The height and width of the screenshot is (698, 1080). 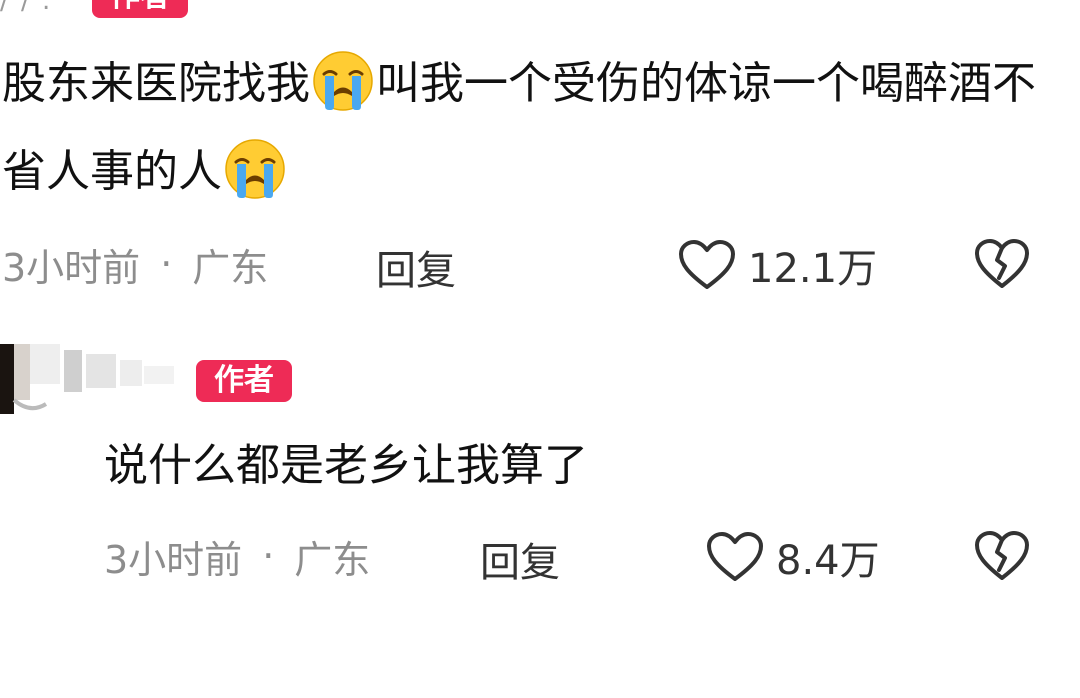 I want to click on like-button: 8.4万, so click(x=793, y=557).